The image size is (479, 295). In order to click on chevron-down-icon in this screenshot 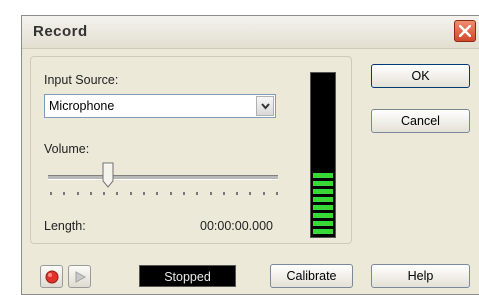, I will do `click(265, 106)`.